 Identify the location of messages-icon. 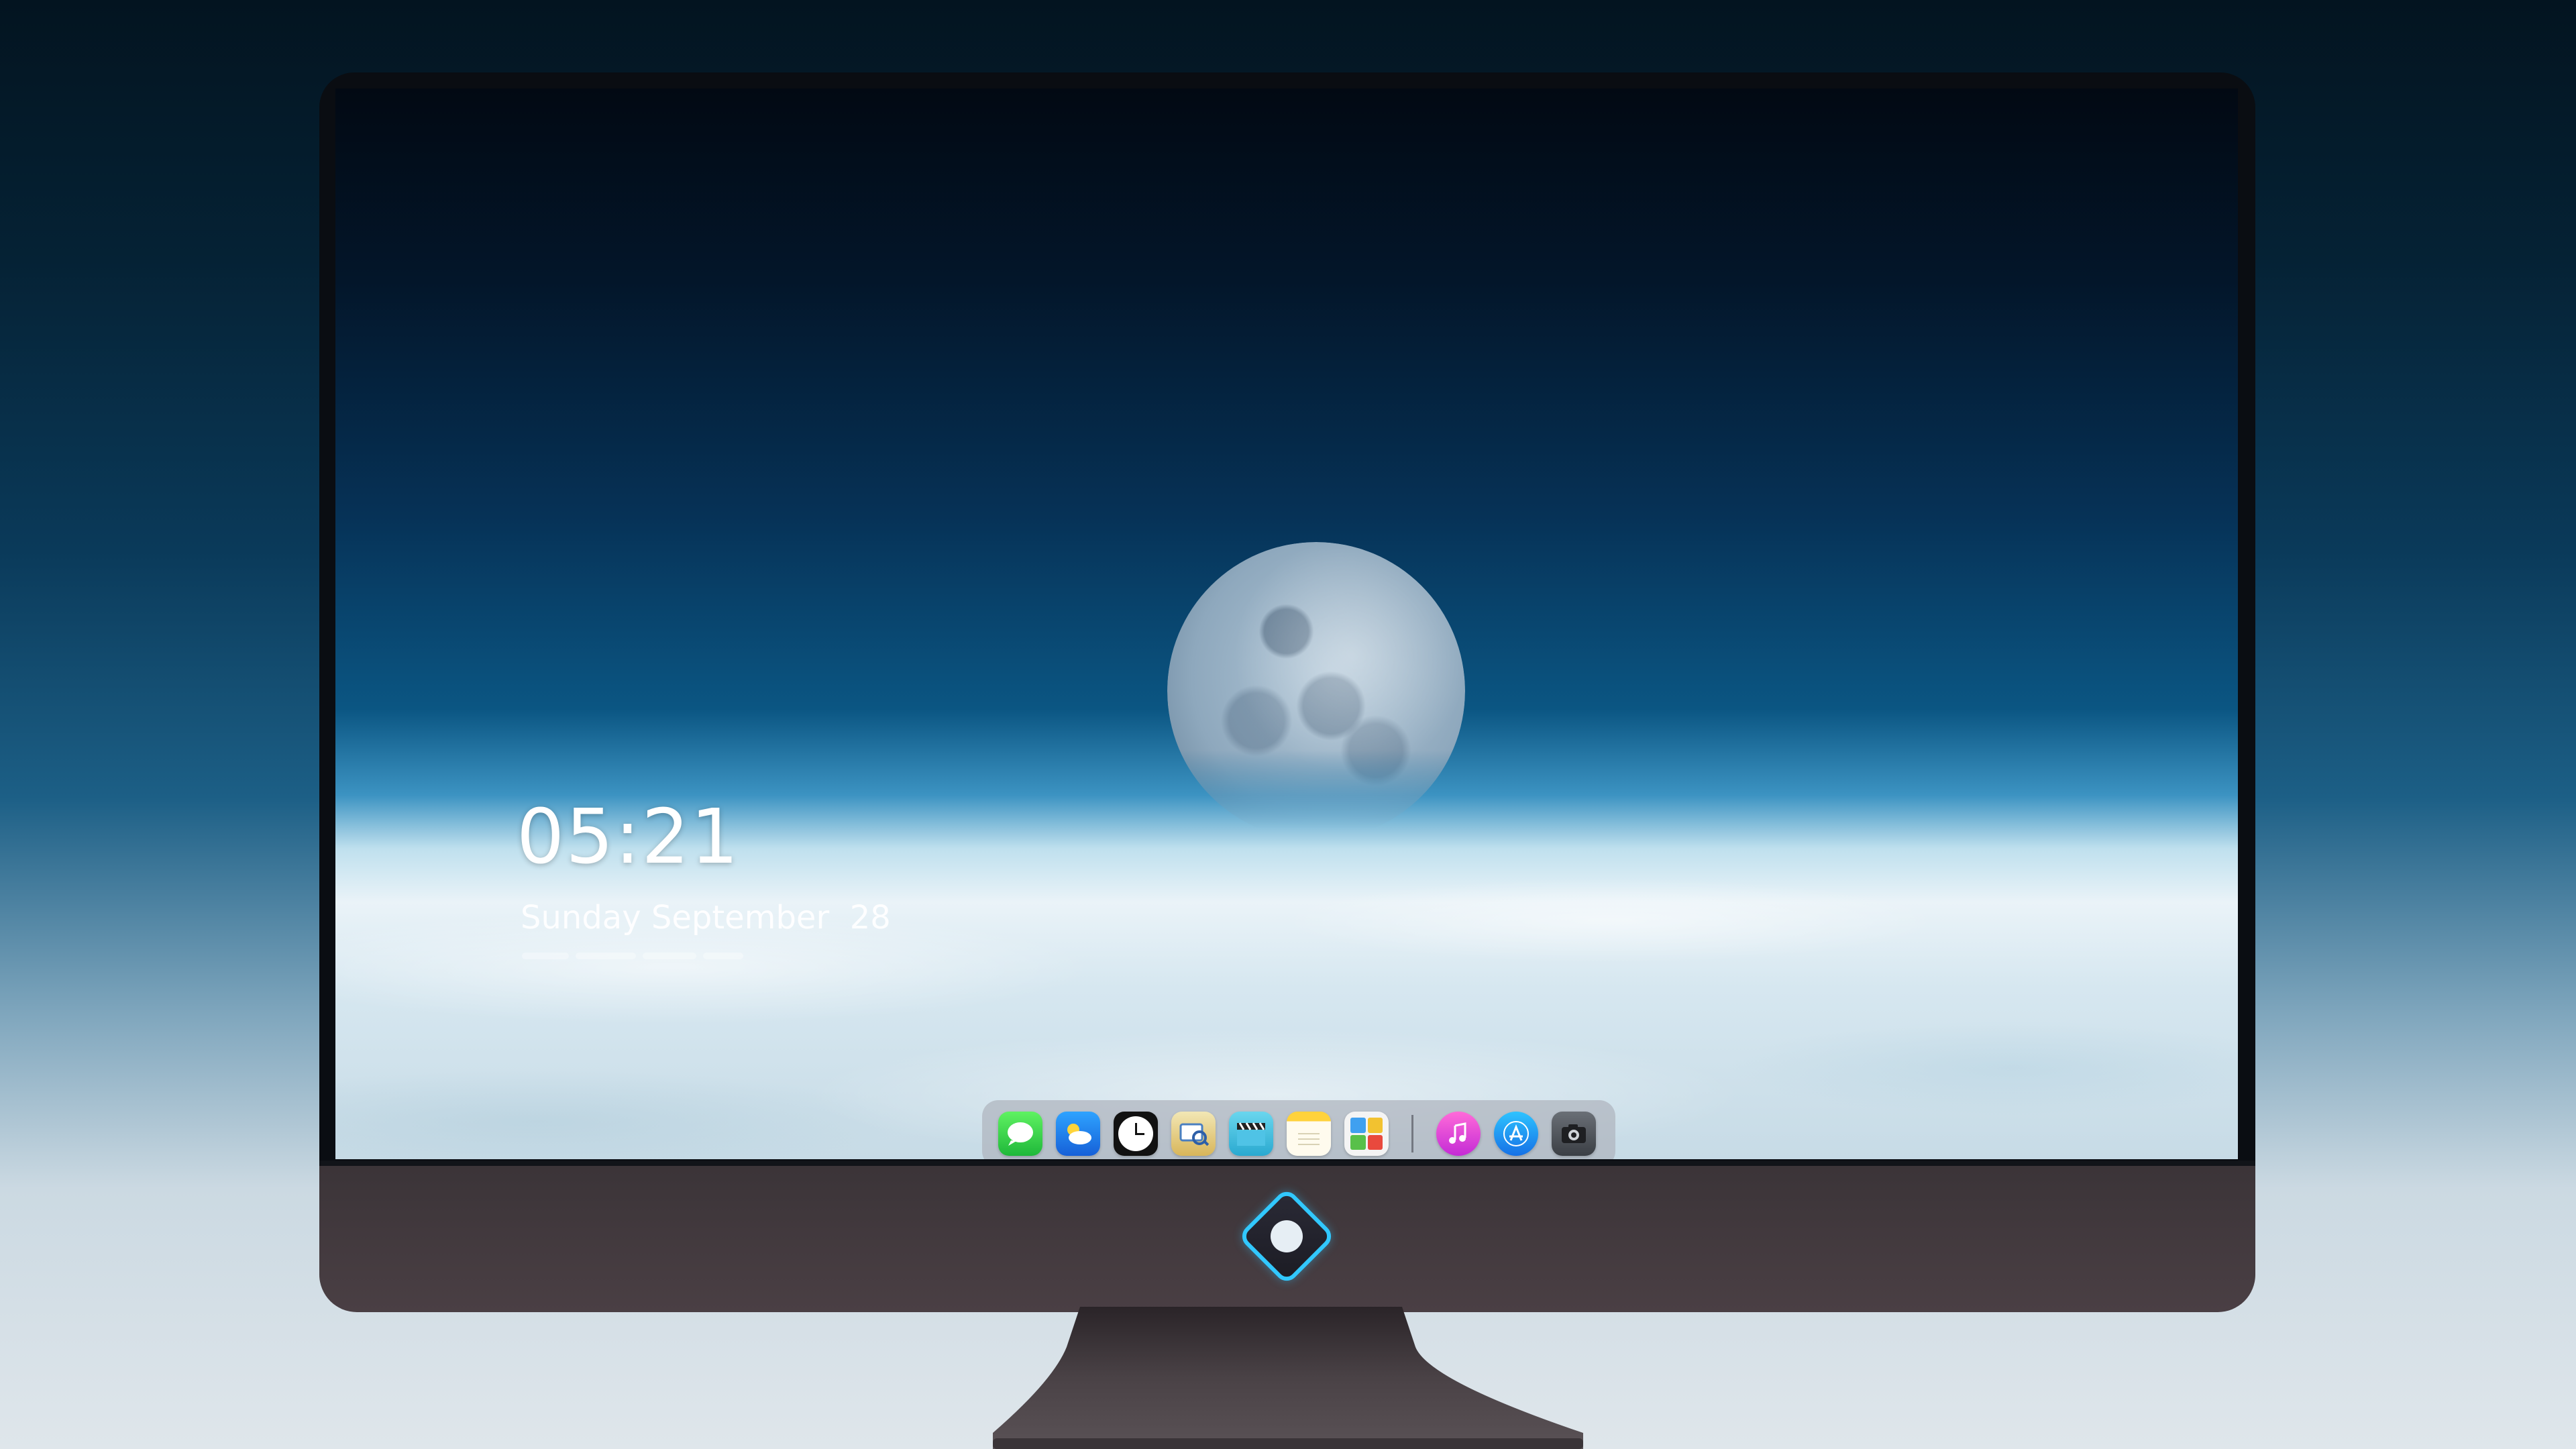
(1020, 1134).